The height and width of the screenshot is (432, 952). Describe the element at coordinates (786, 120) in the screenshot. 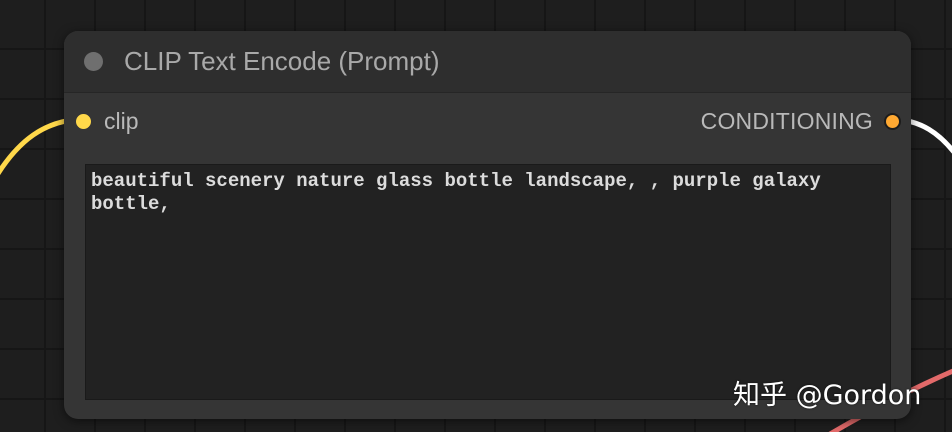

I see `output-slot-label: CONDITIONING` at that location.